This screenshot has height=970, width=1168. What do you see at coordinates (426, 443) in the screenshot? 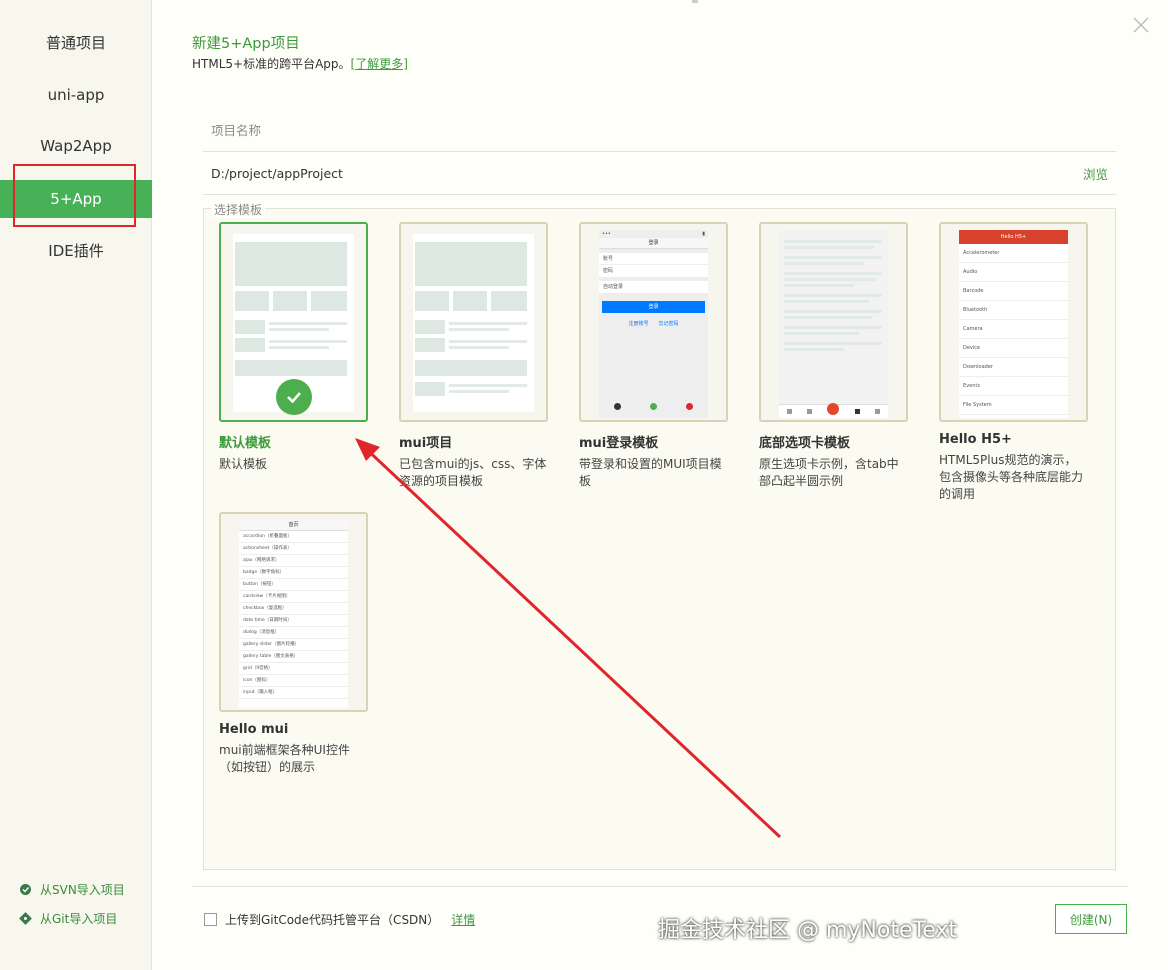
I see `template-name: mui项目` at bounding box center [426, 443].